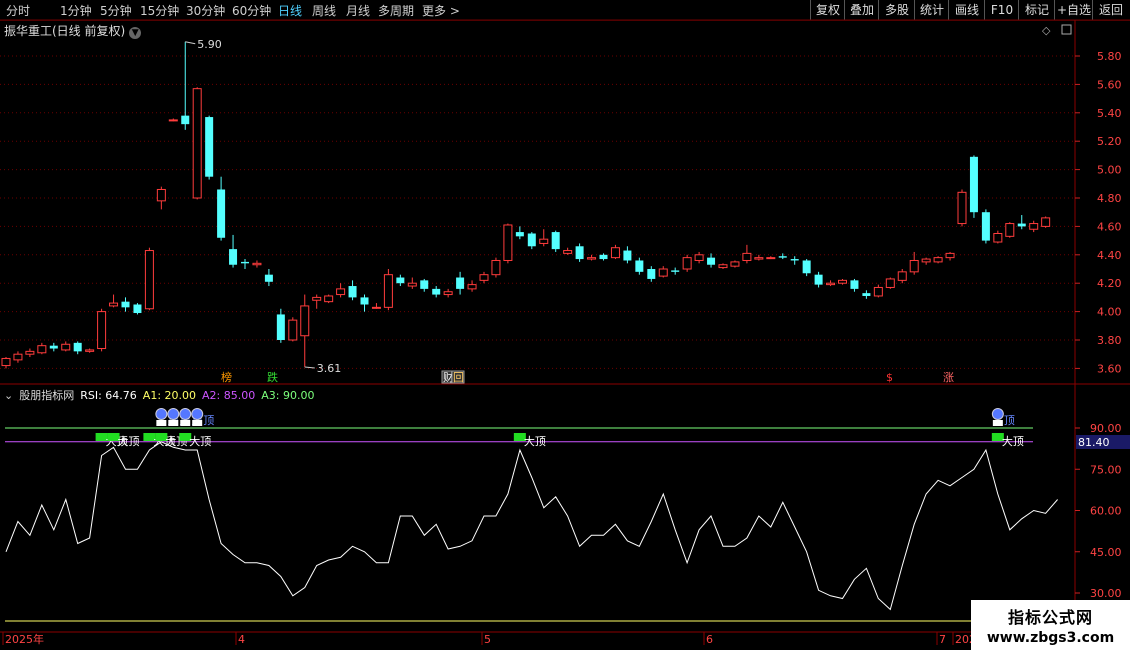 This screenshot has width=1130, height=650. I want to click on window-toggle-icon, so click(1066, 29).